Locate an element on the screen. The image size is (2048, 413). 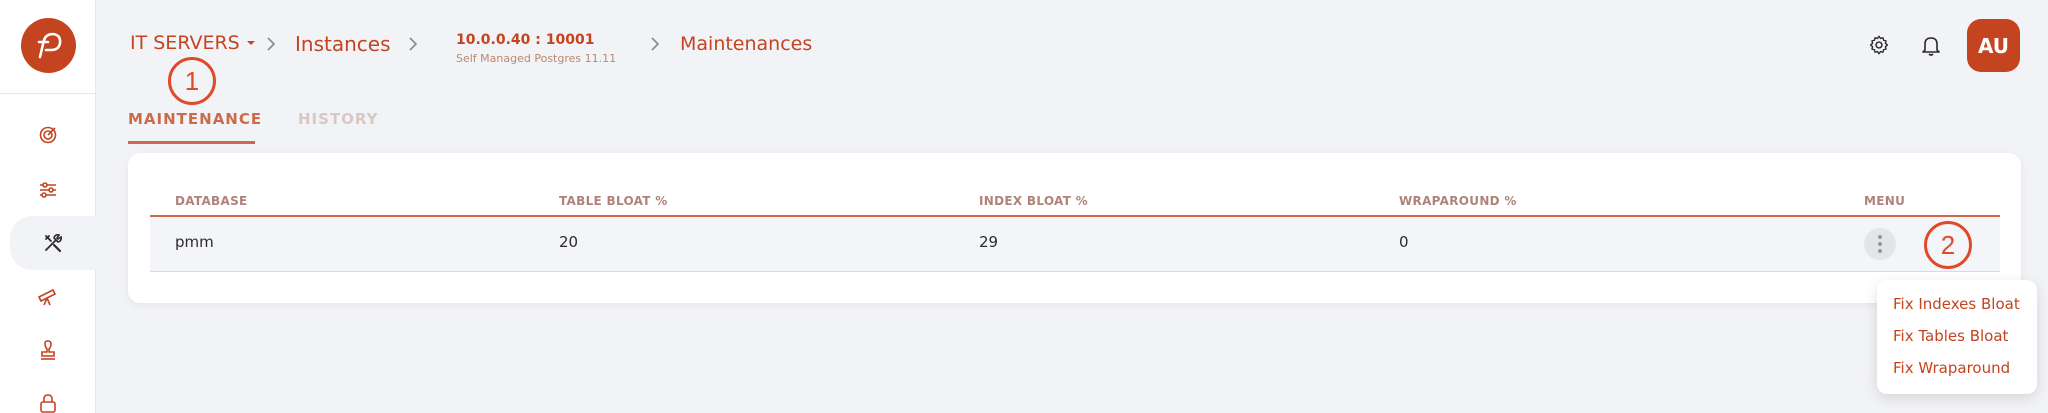
logo-glyph-icon is located at coordinates (49, 45).